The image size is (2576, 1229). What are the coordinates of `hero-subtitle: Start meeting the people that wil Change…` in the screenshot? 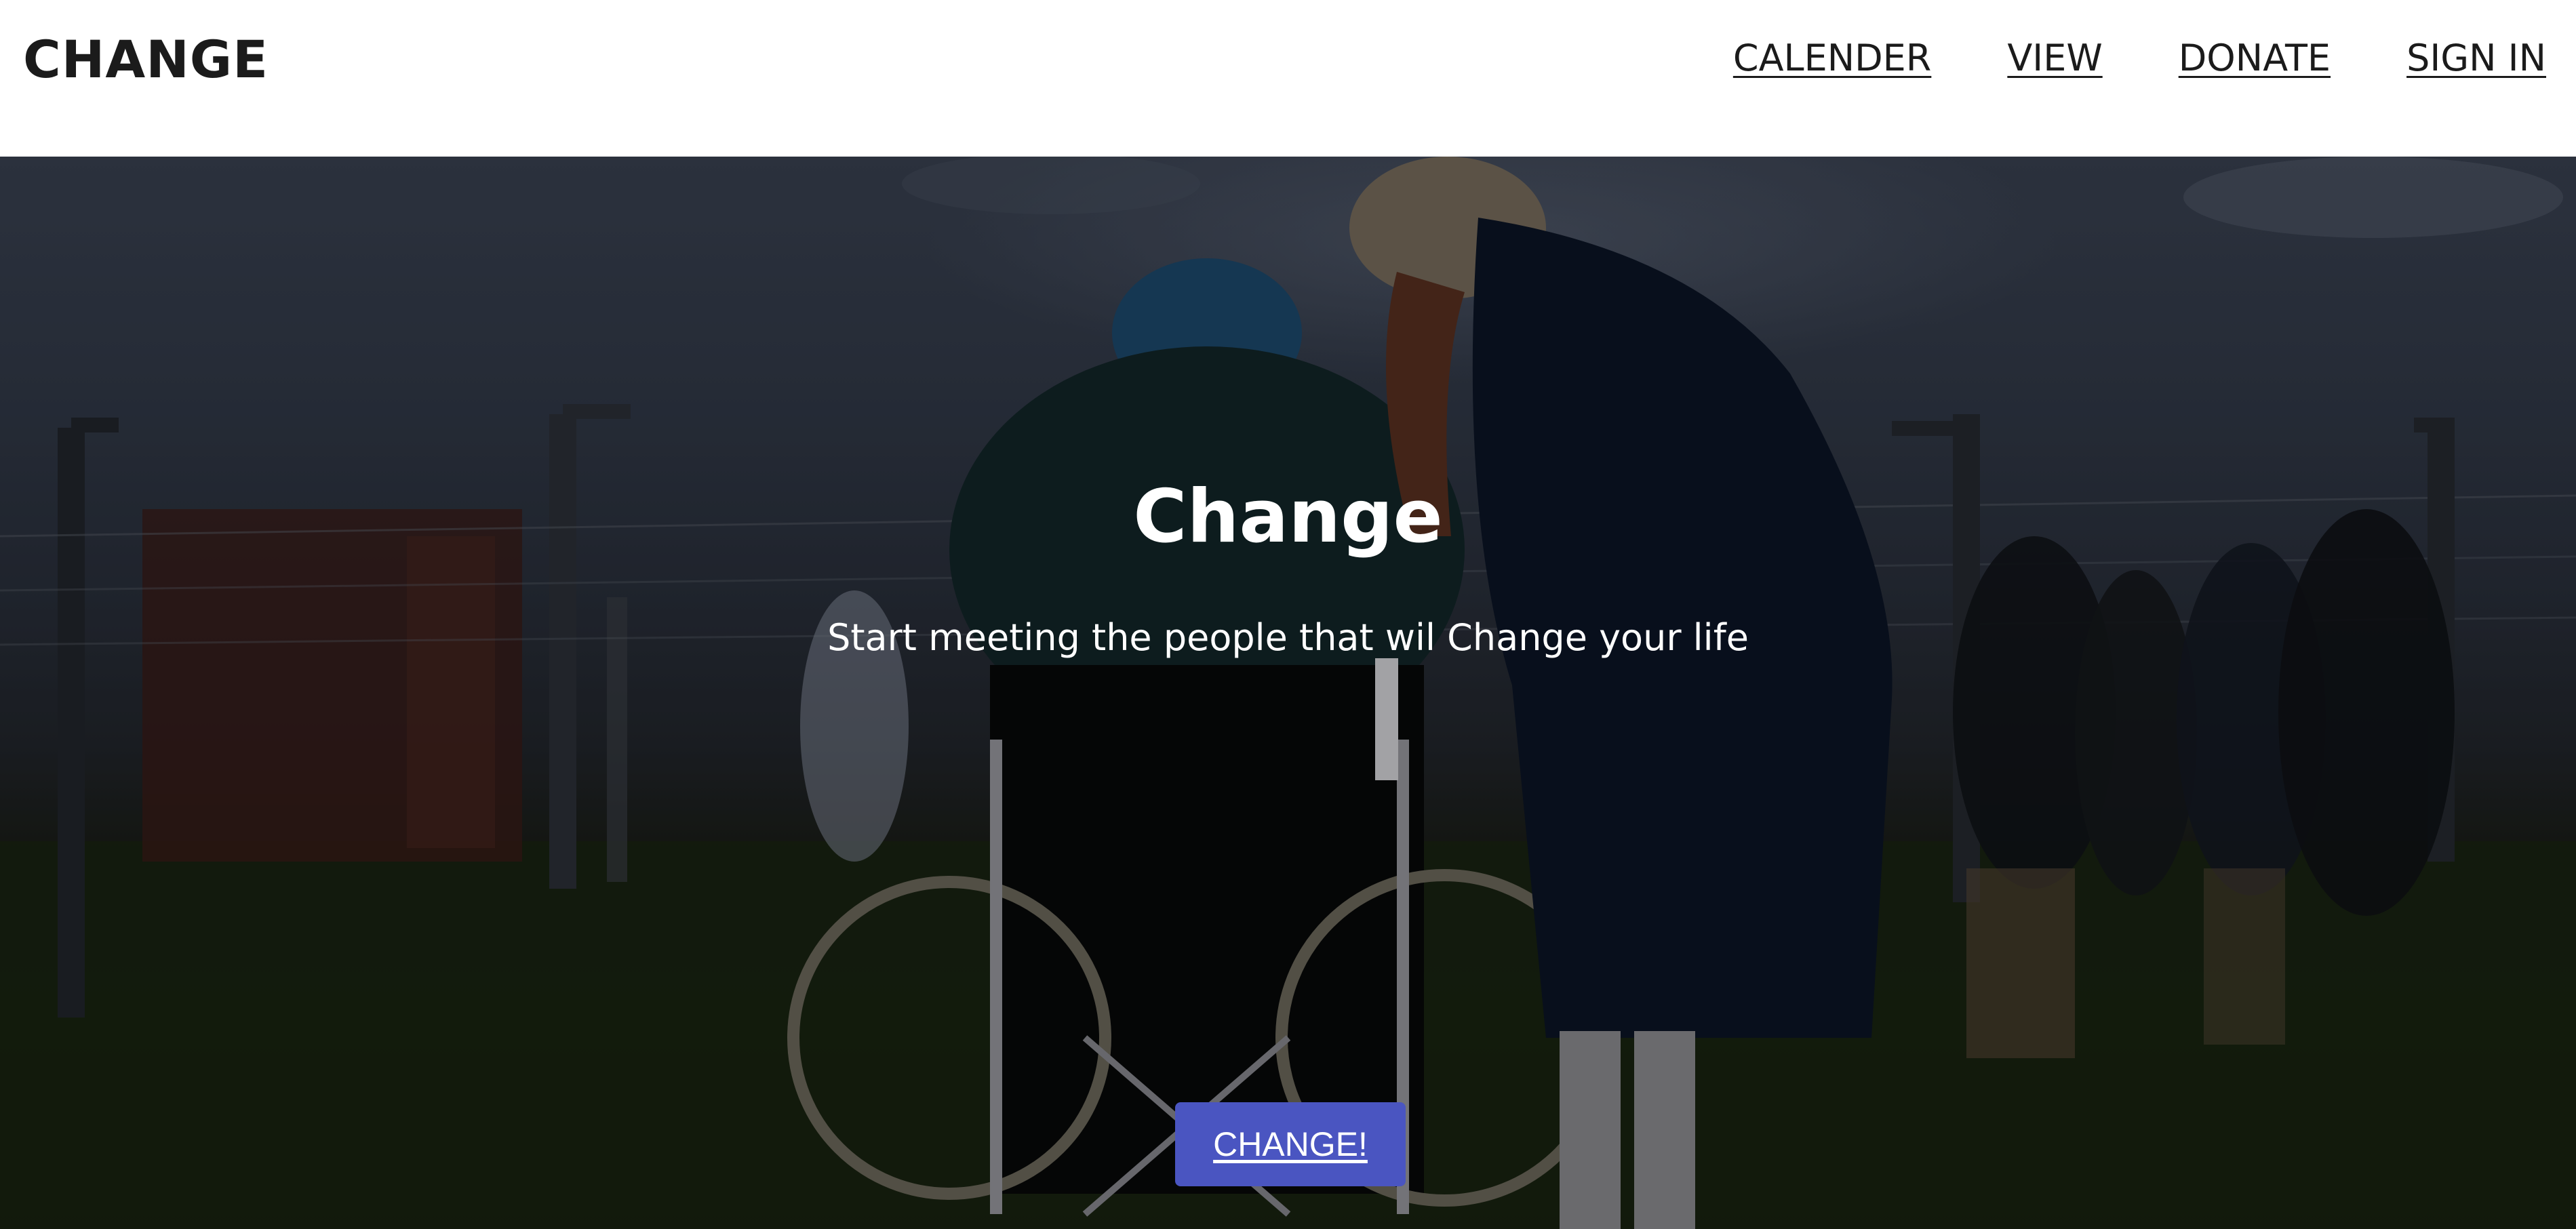 It's located at (1288, 637).